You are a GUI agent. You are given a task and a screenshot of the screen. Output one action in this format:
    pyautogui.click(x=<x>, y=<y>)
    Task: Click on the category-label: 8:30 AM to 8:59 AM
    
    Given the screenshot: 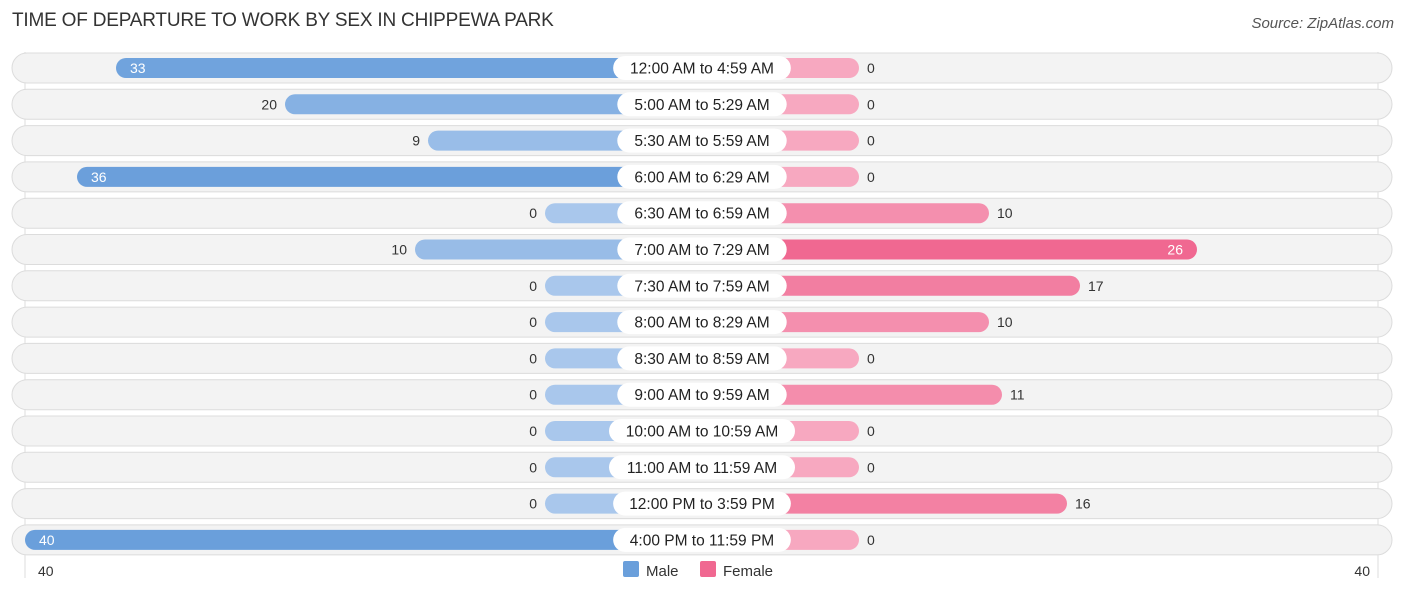 What is the action you would take?
    pyautogui.click(x=701, y=359)
    